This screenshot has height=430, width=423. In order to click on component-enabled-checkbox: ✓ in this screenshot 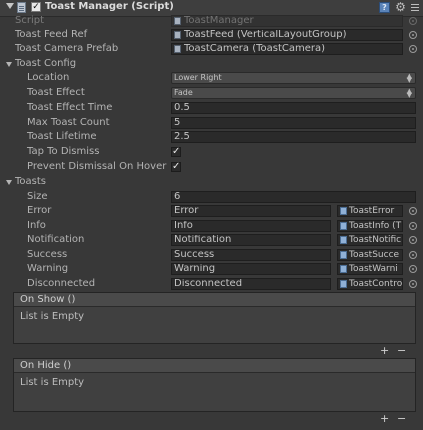, I will do `click(36, 7)`.